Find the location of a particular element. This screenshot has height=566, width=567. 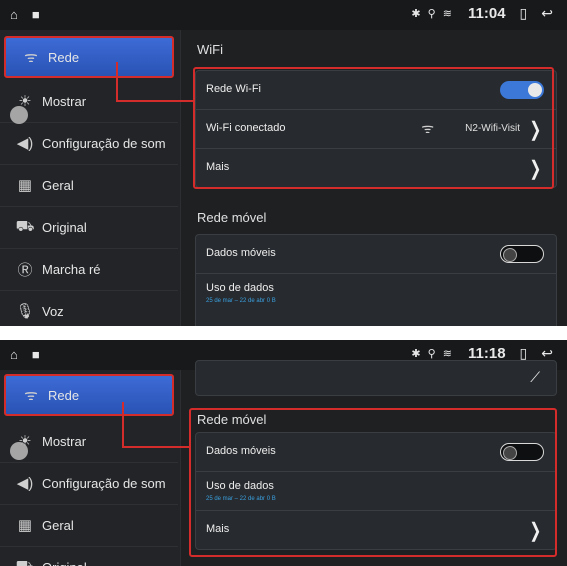

floating-dot is located at coordinates (19, 451).